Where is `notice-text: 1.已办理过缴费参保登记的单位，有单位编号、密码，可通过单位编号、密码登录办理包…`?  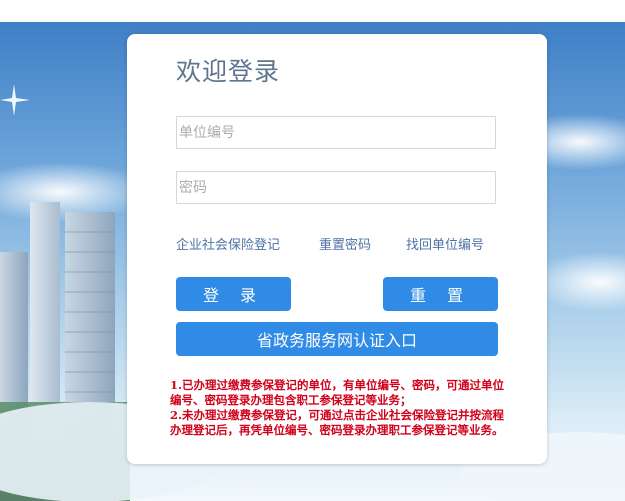
notice-text: 1.已办理过缴费参保登记的单位，有单位编号、密码，可通过单位编号、密码登录办理包… is located at coordinates (340, 408).